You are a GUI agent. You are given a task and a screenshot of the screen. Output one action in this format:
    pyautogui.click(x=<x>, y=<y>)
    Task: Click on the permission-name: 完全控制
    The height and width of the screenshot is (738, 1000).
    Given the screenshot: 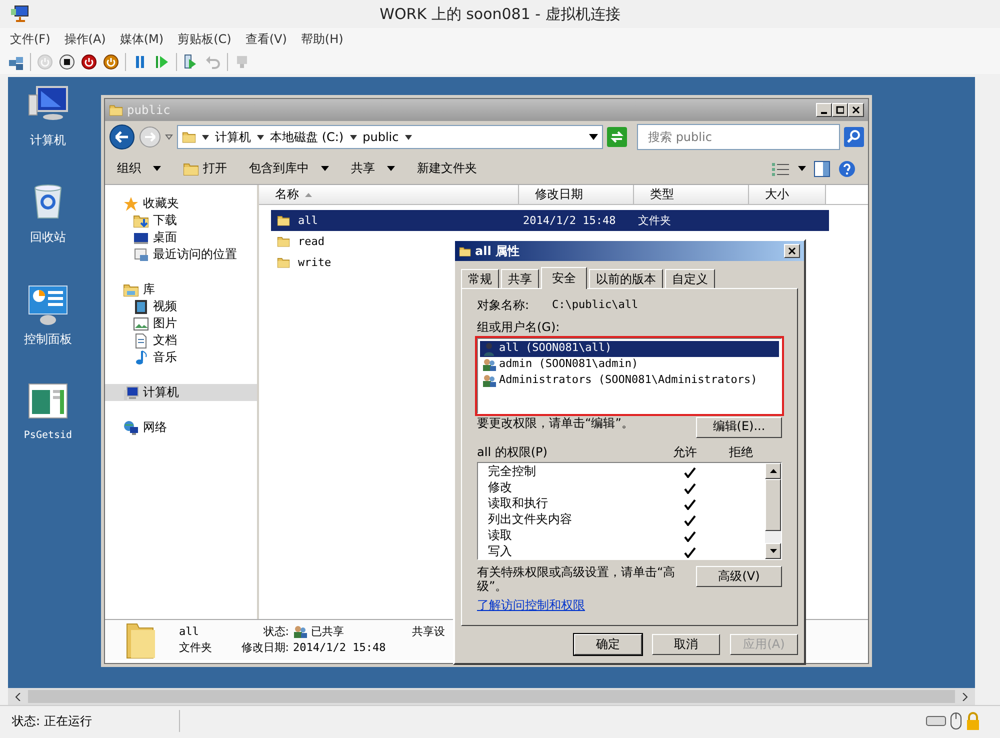 What is the action you would take?
    pyautogui.click(x=512, y=472)
    